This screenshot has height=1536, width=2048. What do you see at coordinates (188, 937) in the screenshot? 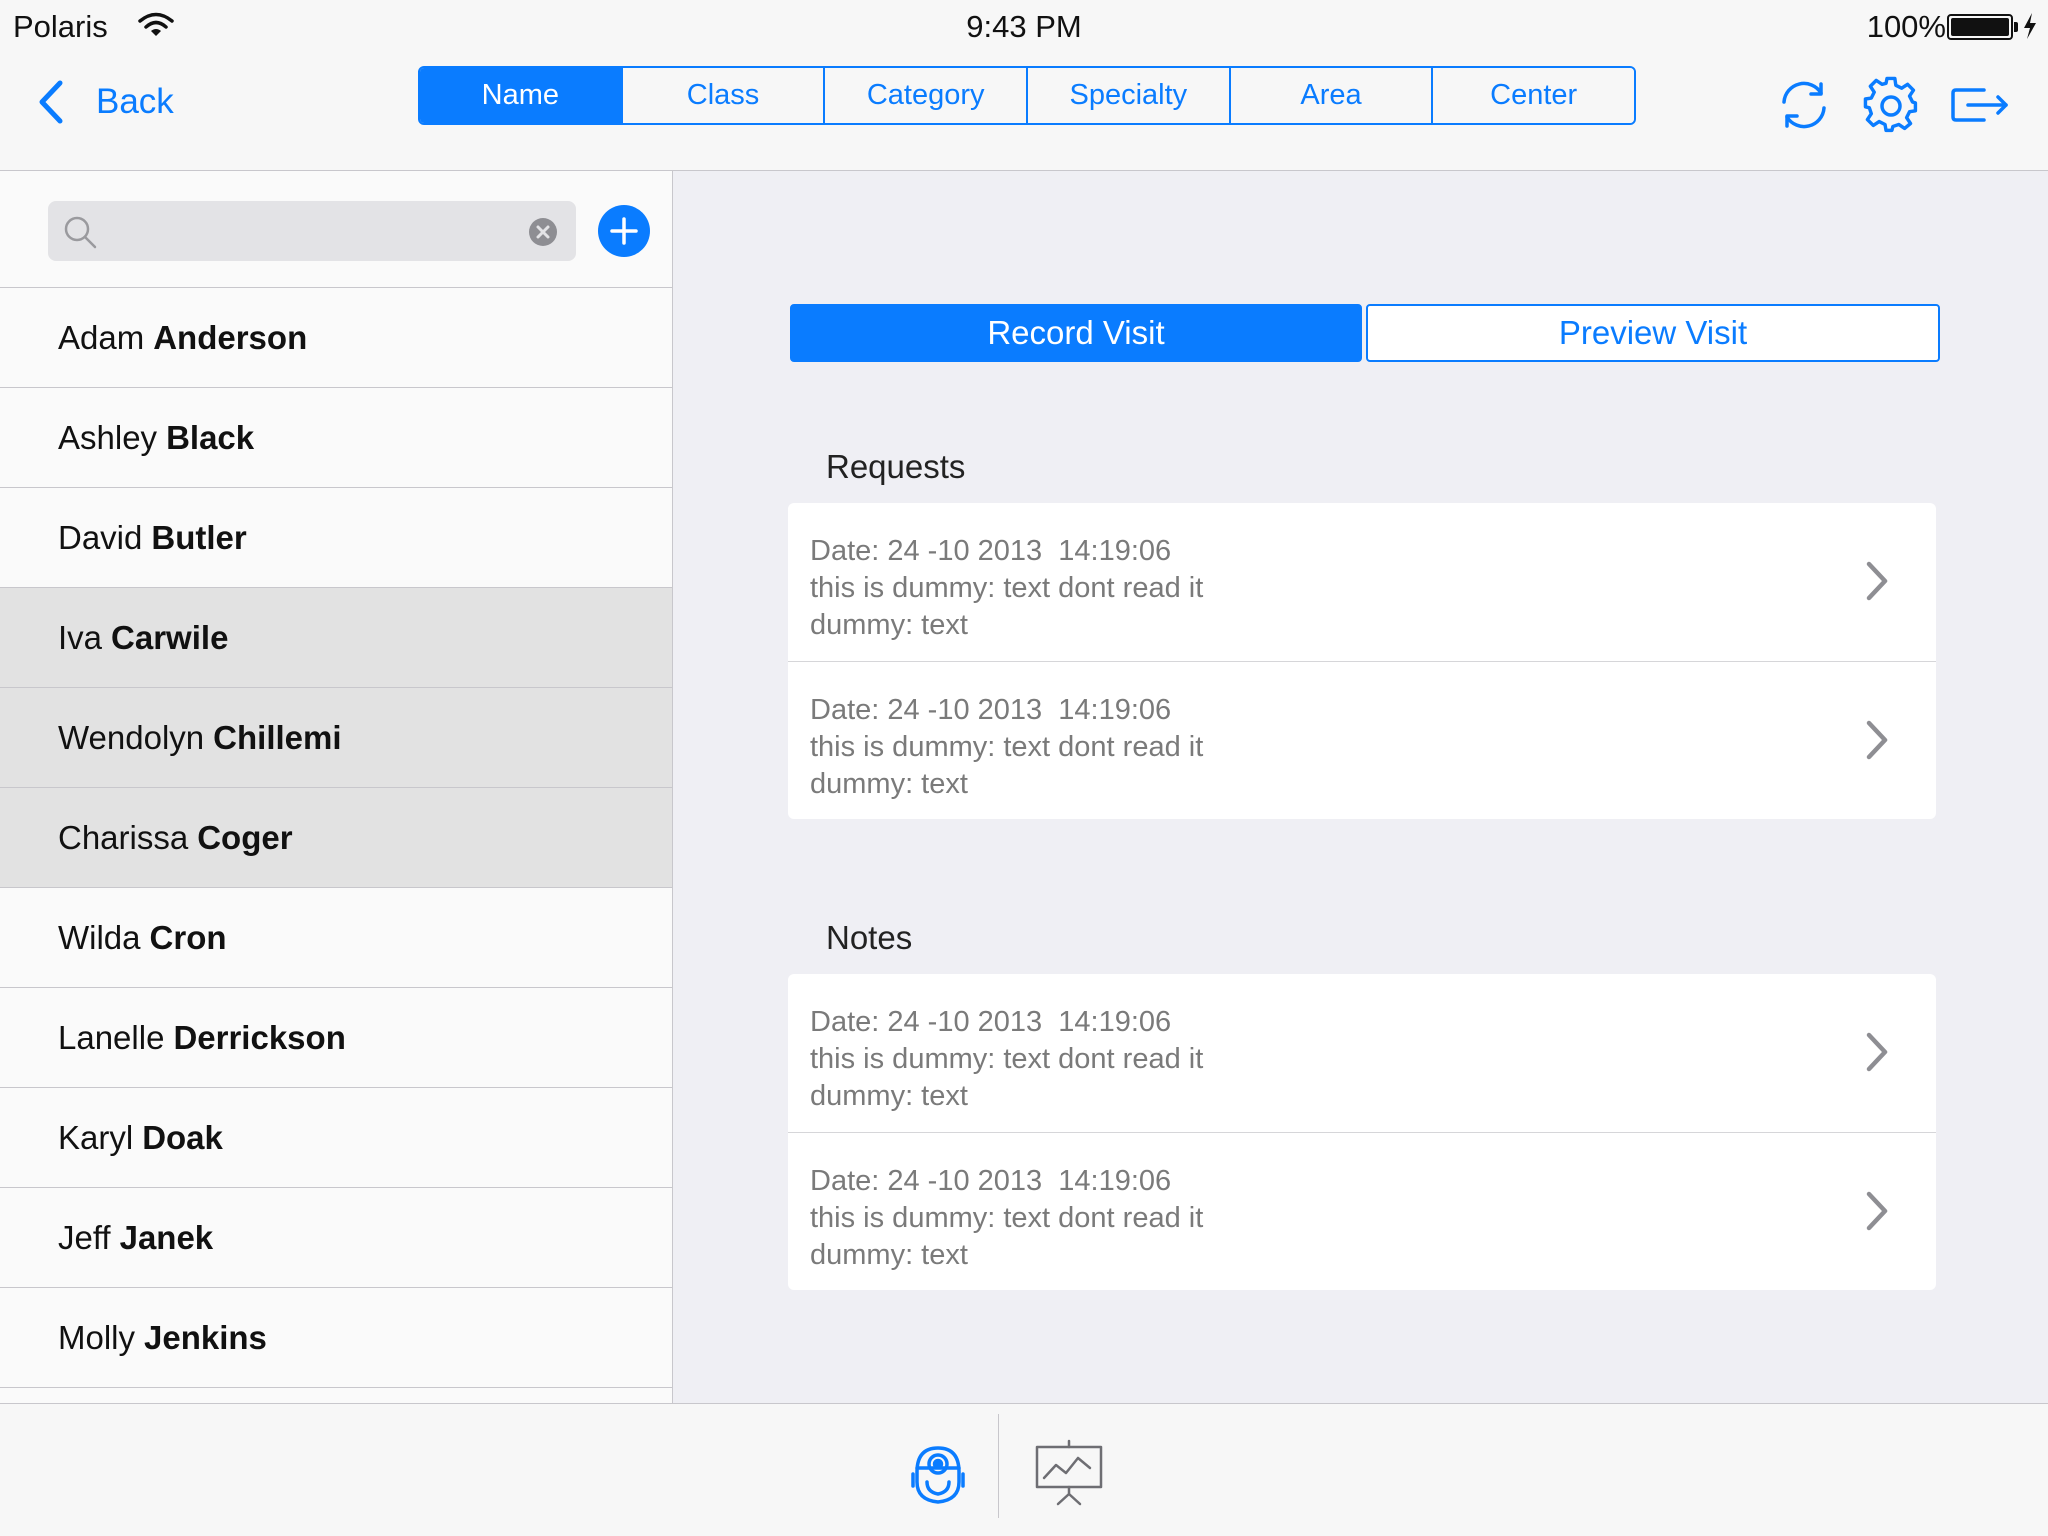
I see `last-name: Cron` at bounding box center [188, 937].